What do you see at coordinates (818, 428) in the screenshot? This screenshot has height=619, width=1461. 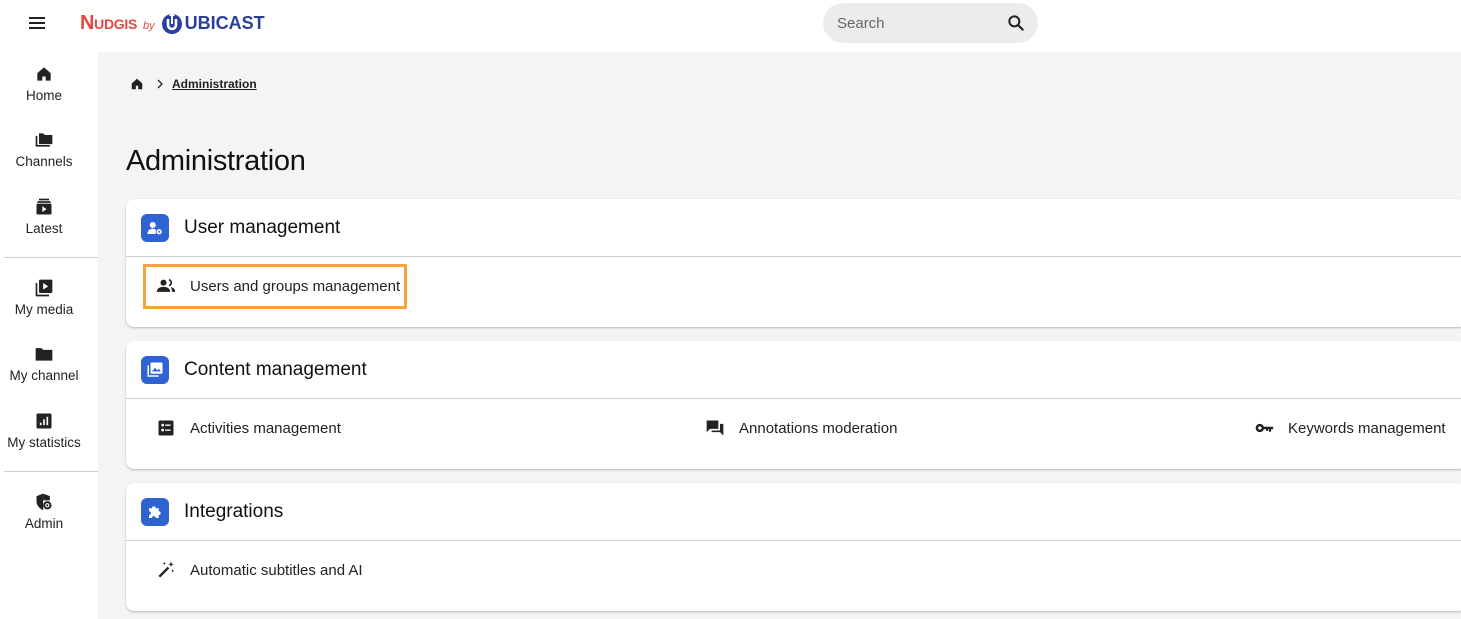 I see `link-label: Annotations moderation` at bounding box center [818, 428].